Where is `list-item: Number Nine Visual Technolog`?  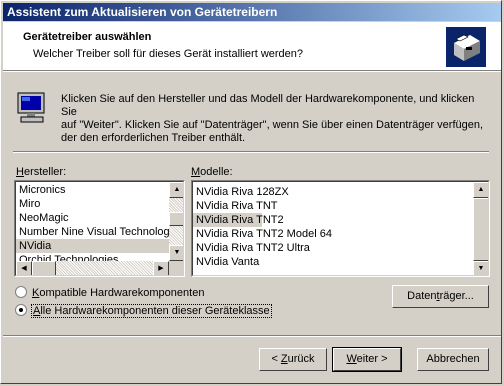
list-item: Number Nine Visual Technolog is located at coordinates (93, 232).